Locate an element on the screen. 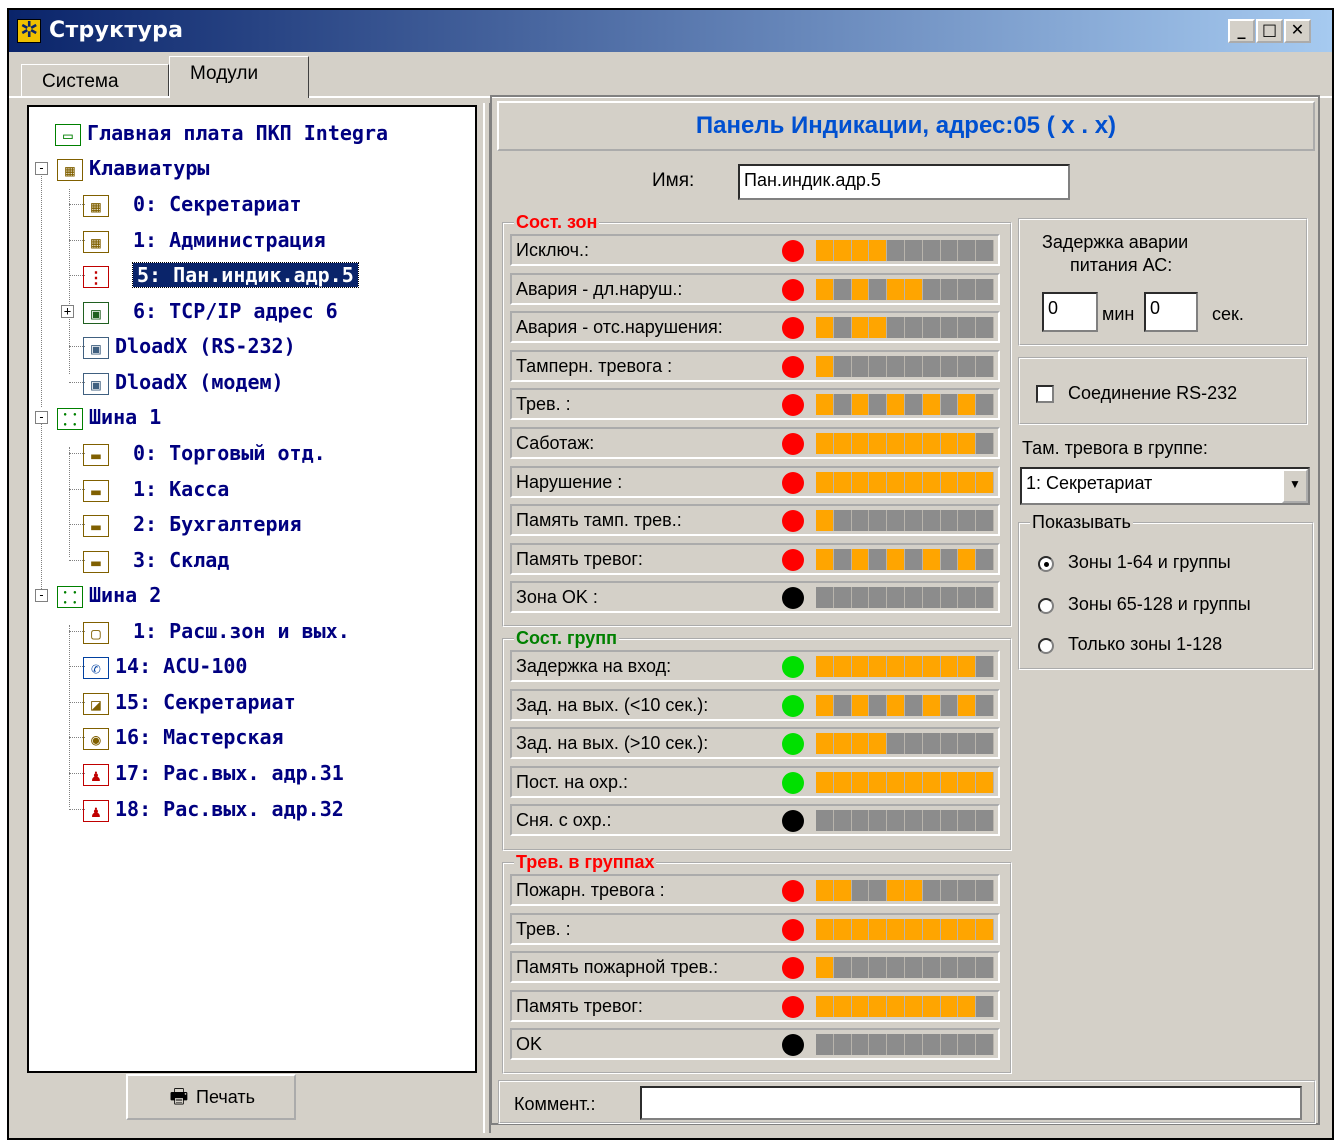  tab-modules: Модули is located at coordinates (239, 77).